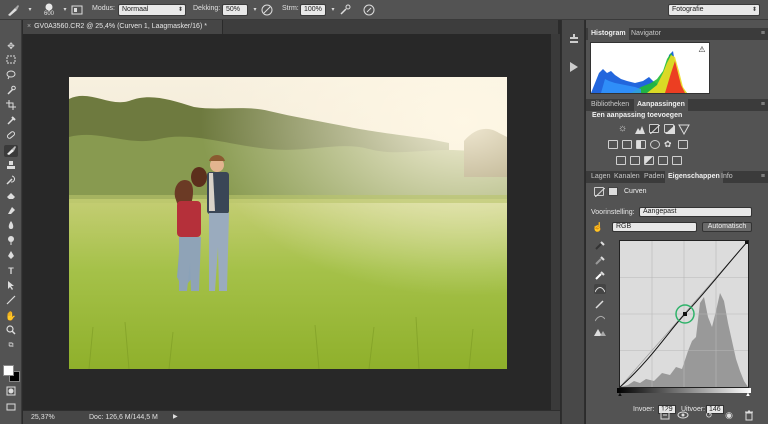  I want to click on airbrush-icon, so click(345, 10).